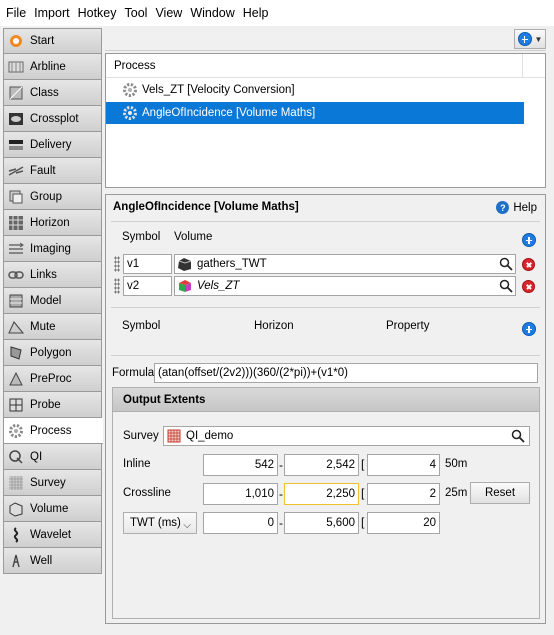  What do you see at coordinates (16, 352) in the screenshot?
I see `polygon-icon` at bounding box center [16, 352].